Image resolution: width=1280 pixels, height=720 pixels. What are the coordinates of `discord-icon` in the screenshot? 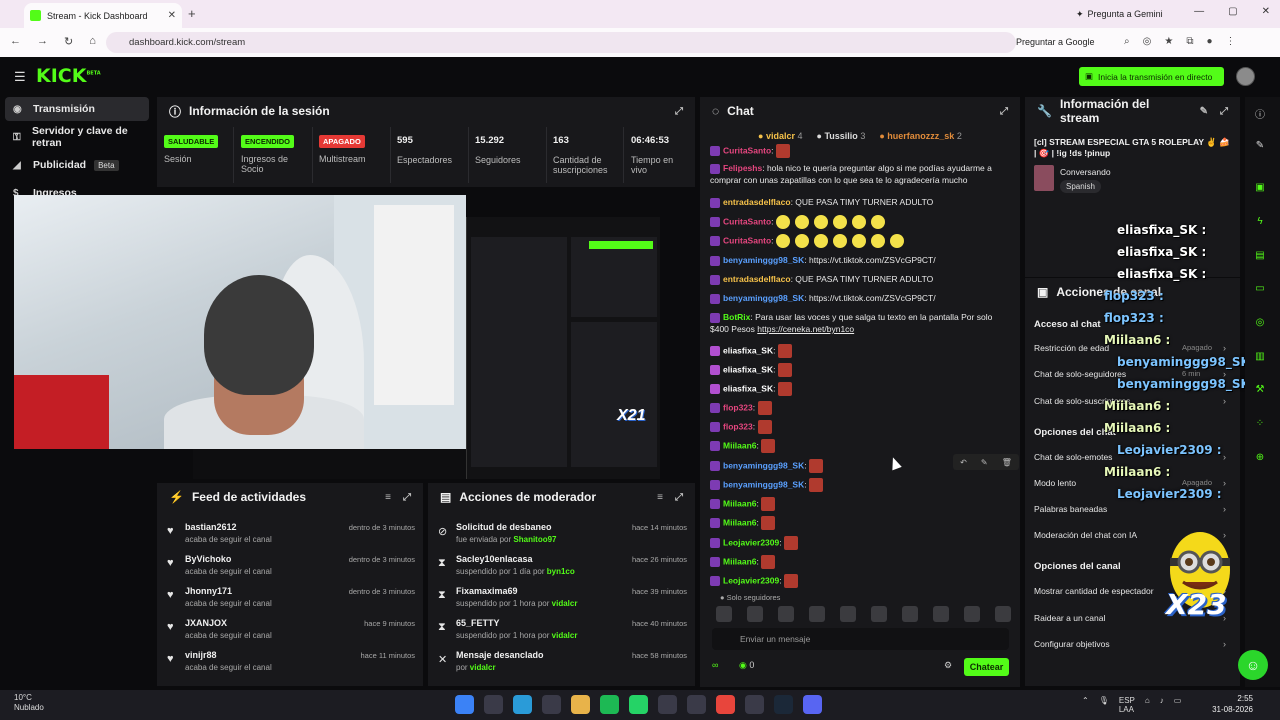 It's located at (812, 704).